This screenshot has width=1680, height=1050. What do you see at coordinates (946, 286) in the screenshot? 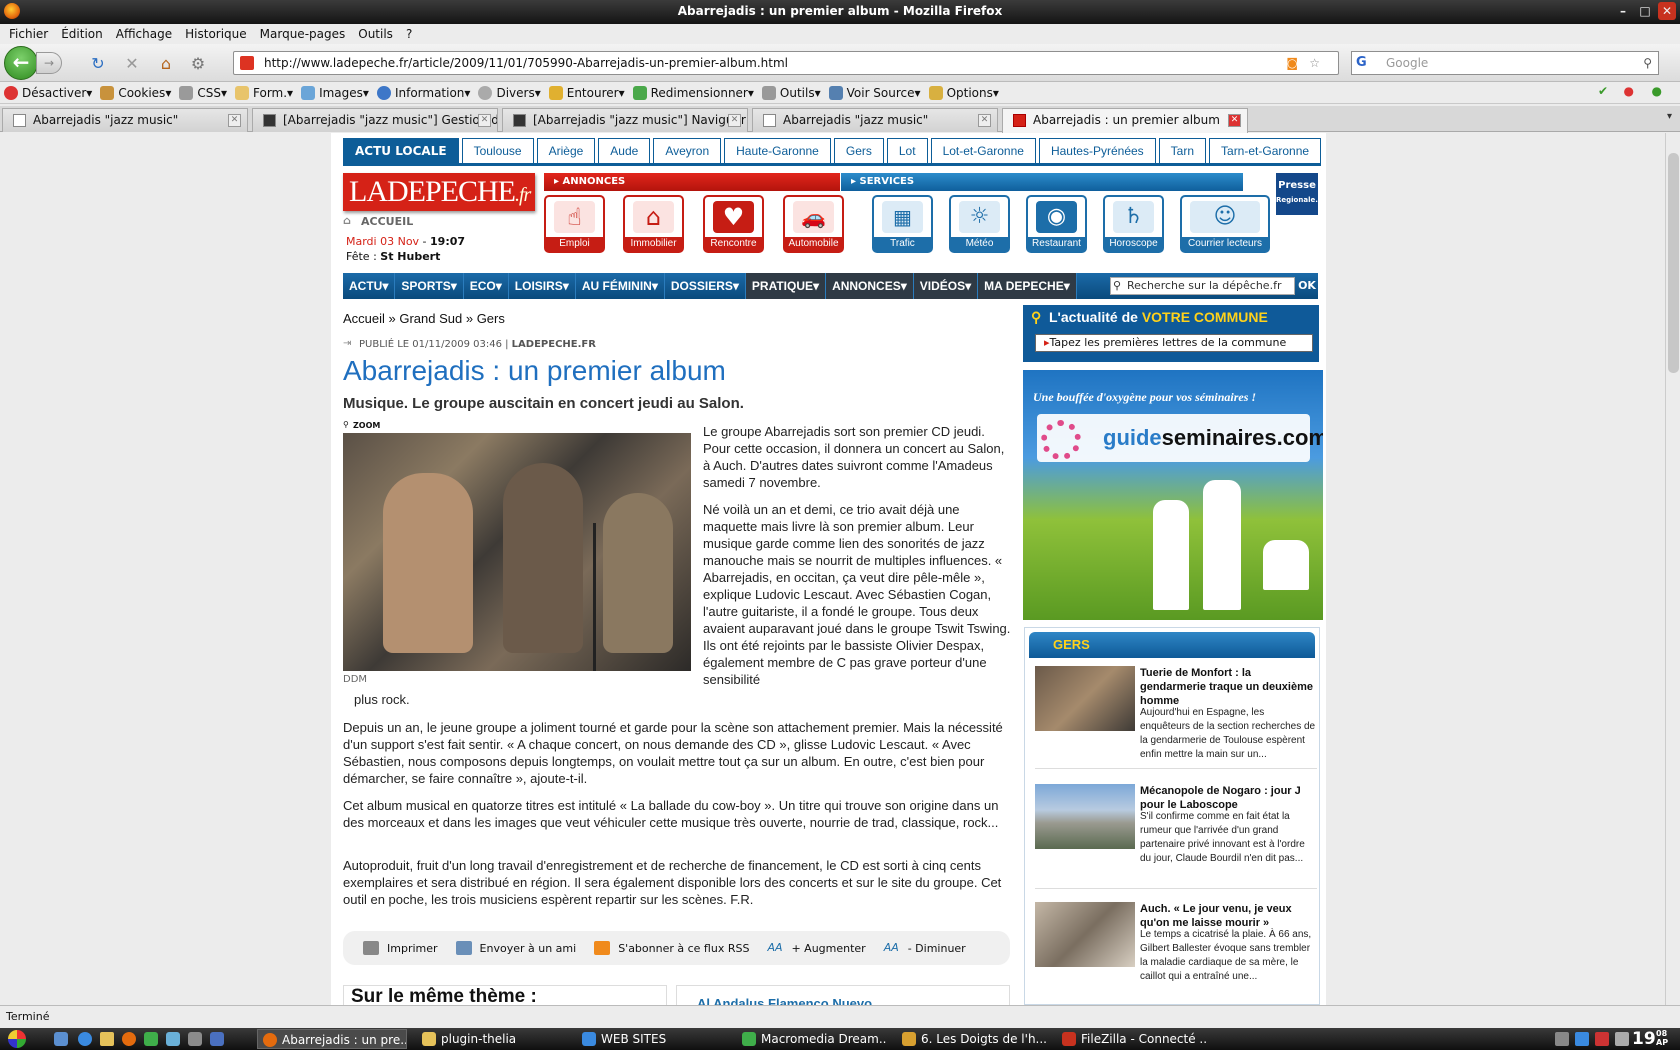
I see `nav-videos: VIDÉOS▾` at bounding box center [946, 286].